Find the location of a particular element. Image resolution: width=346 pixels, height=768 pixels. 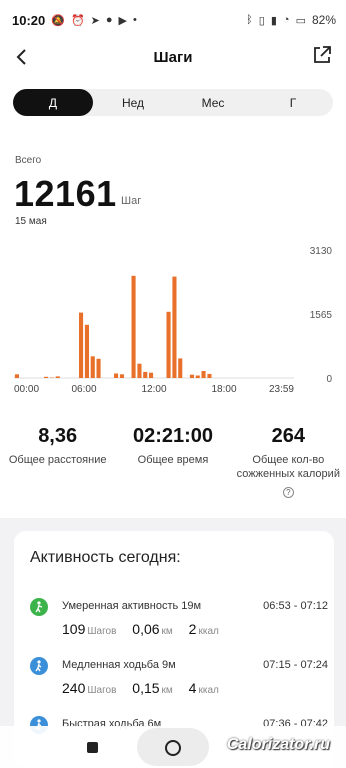

activity-distance: 0,15 is located at coordinates (146, 688).